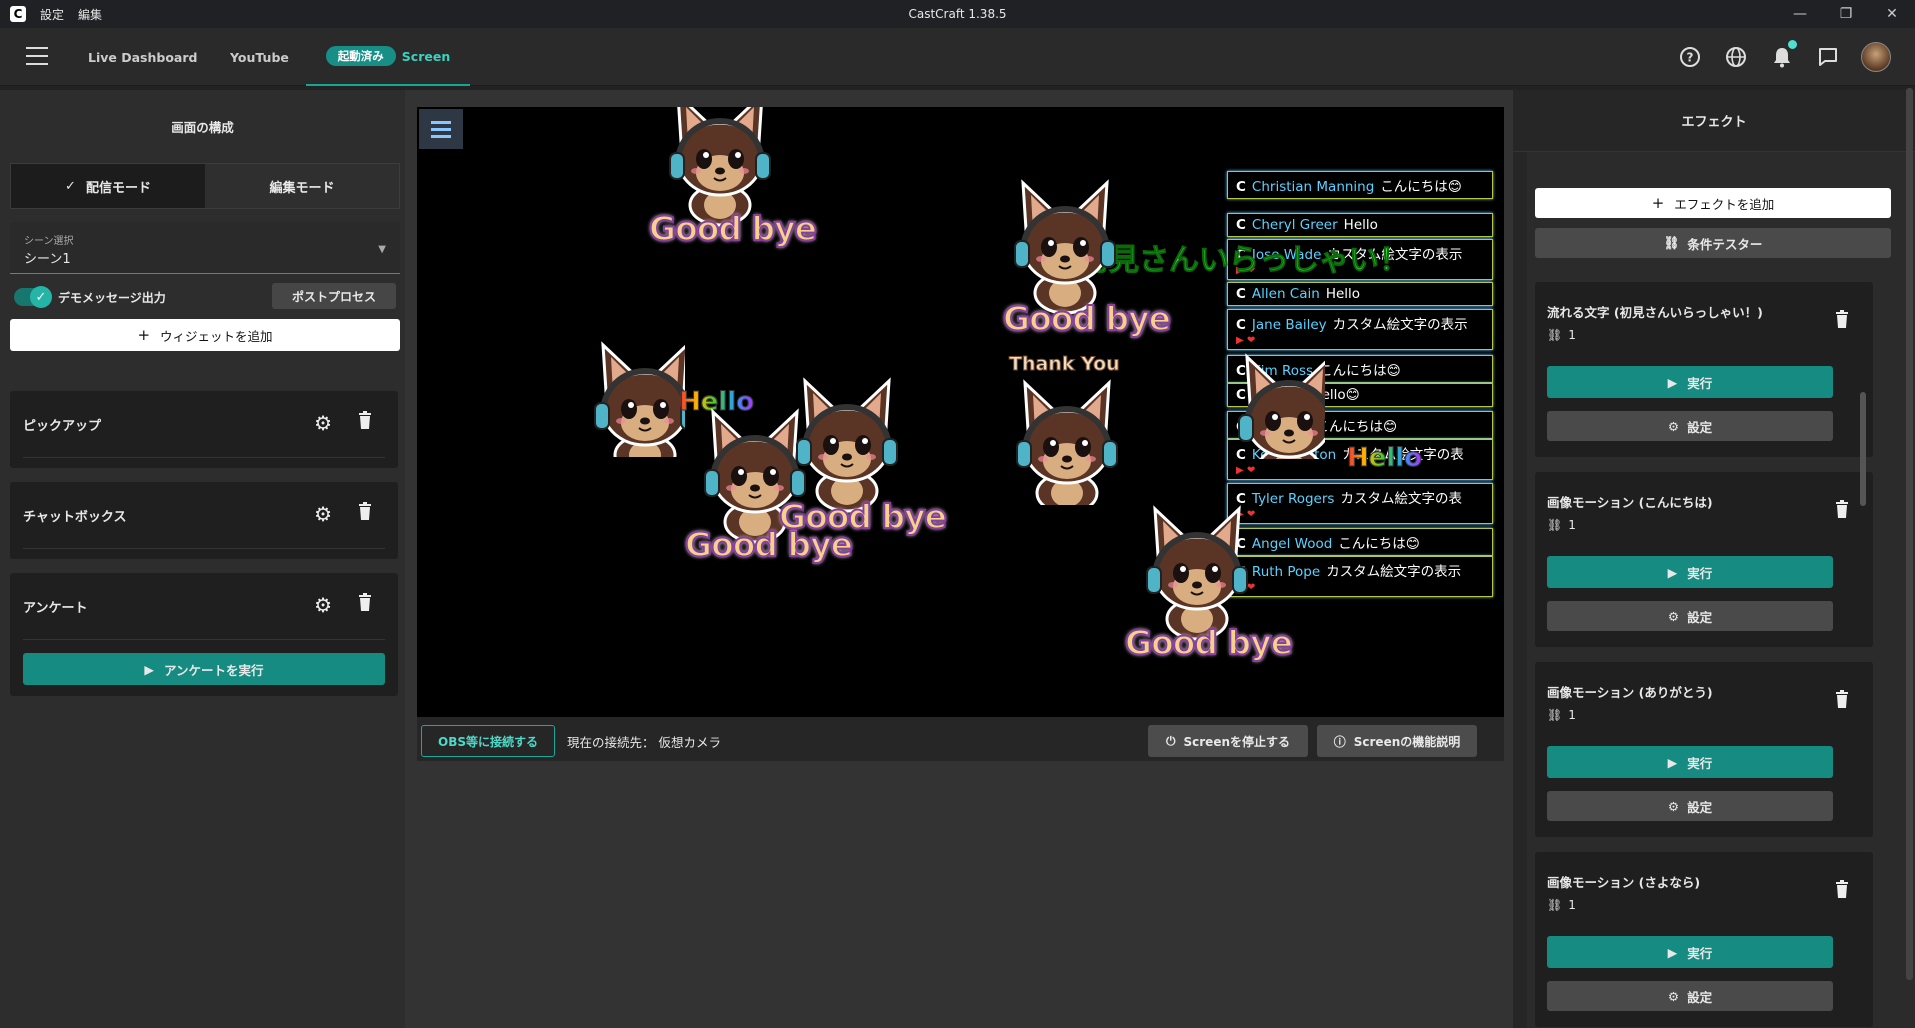  What do you see at coordinates (1171, 740) in the screenshot?
I see `power-icon: ⏻` at bounding box center [1171, 740].